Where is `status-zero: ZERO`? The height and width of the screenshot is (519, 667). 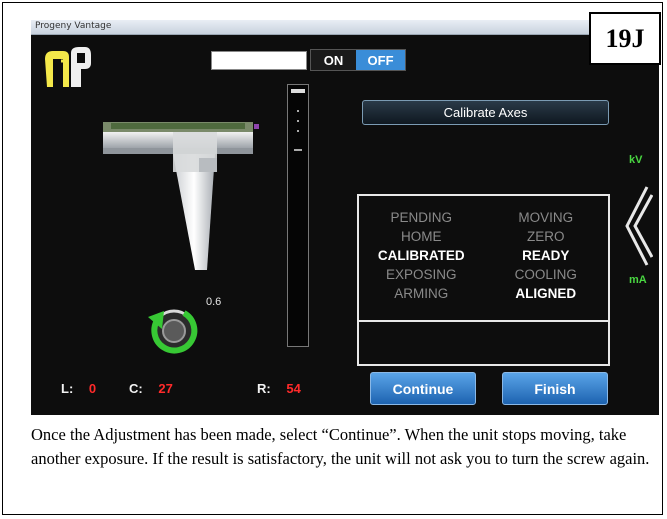
status-zero: ZERO is located at coordinates (545, 236).